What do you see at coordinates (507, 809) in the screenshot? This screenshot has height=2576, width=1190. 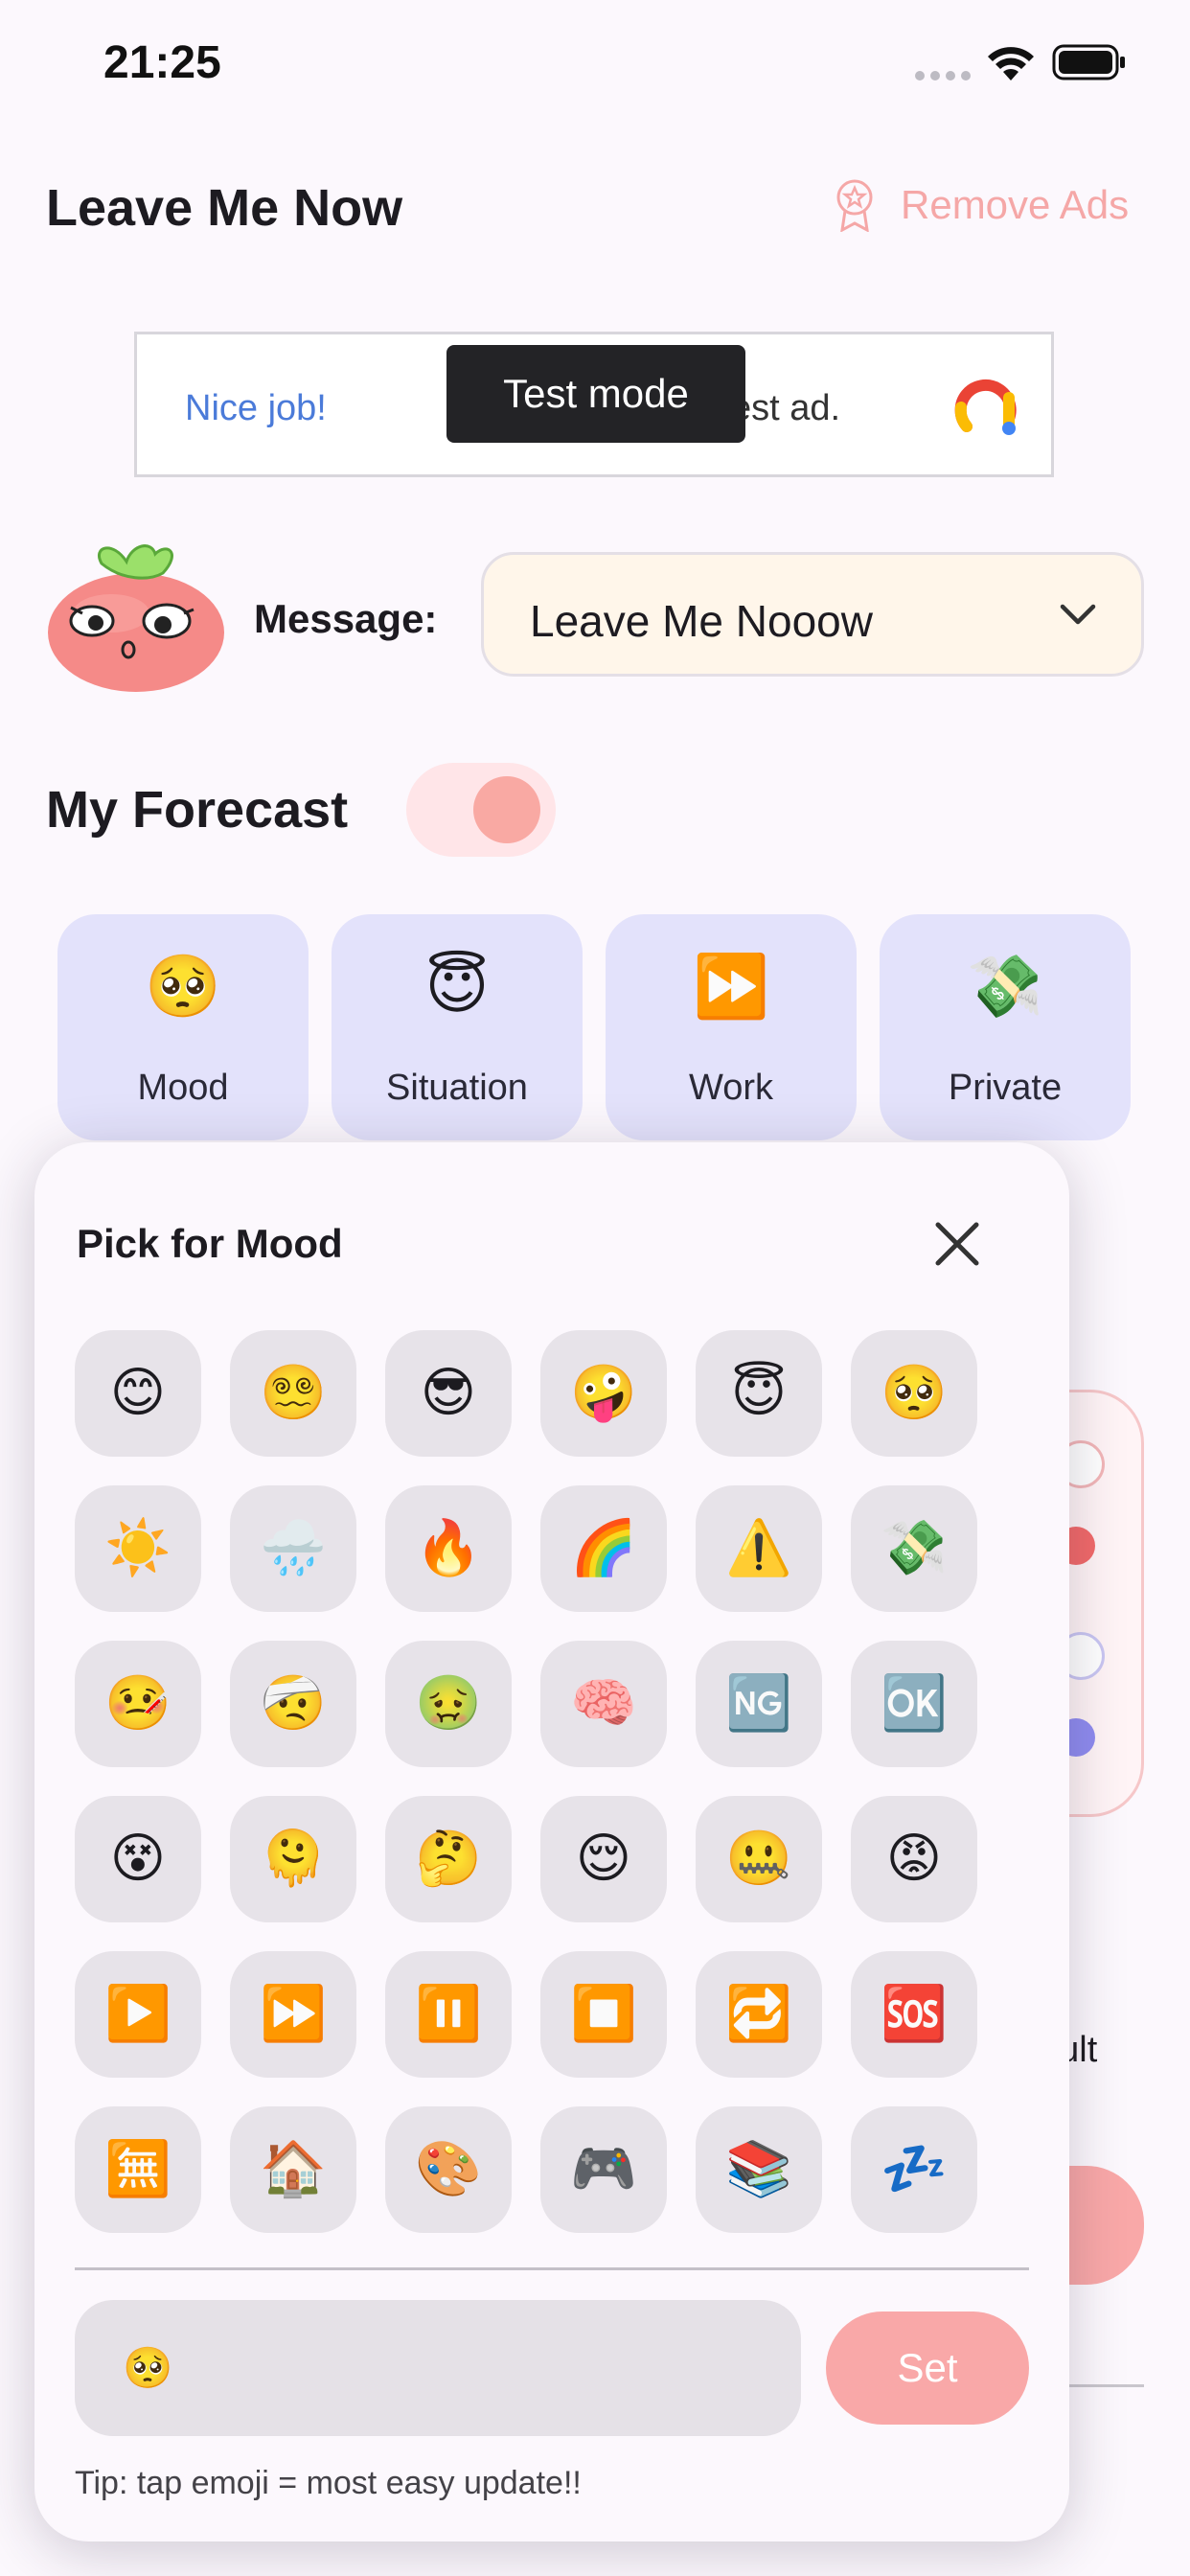 I see `toggle-knob` at bounding box center [507, 809].